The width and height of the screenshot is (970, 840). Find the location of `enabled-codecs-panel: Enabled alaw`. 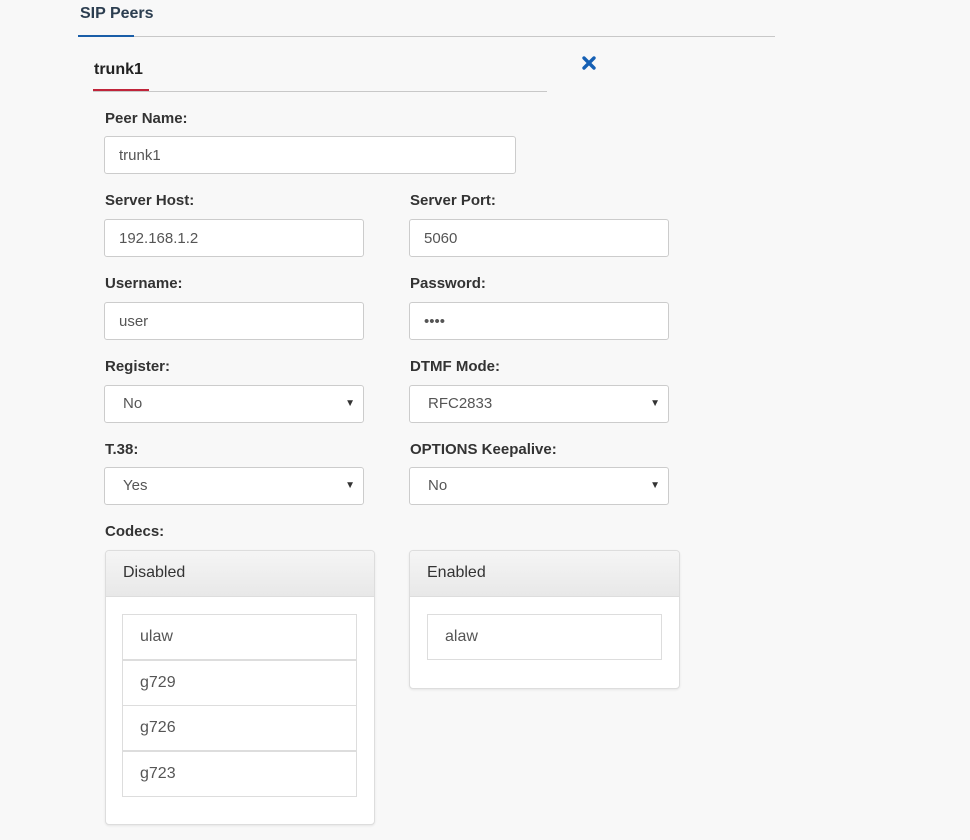

enabled-codecs-panel: Enabled alaw is located at coordinates (544, 619).